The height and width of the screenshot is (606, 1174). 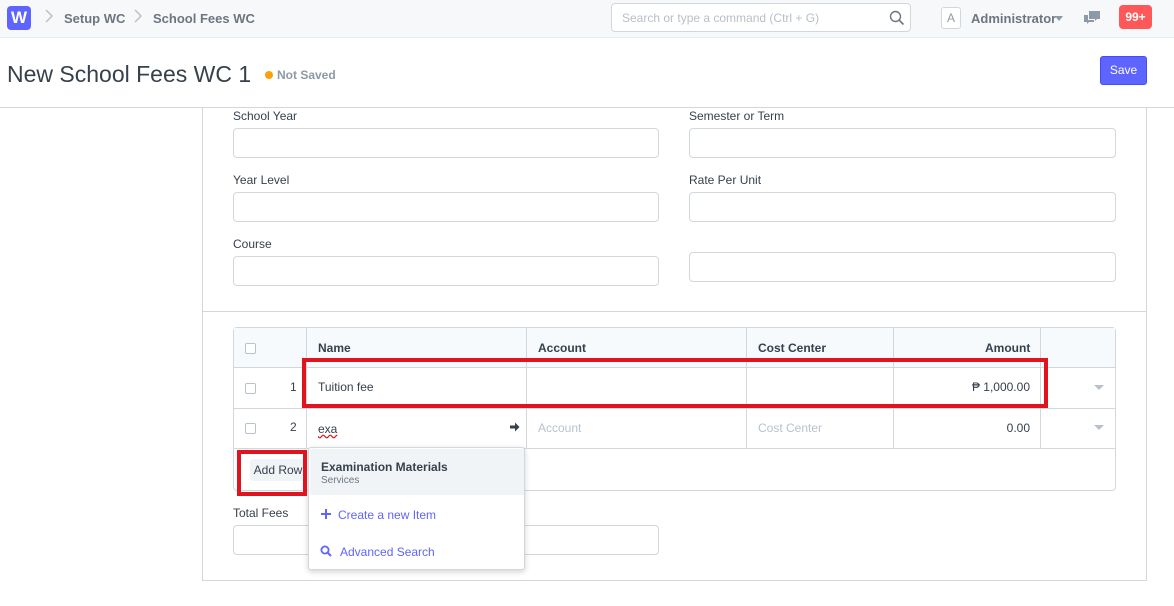 I want to click on arrow-right-icon, so click(x=515, y=427).